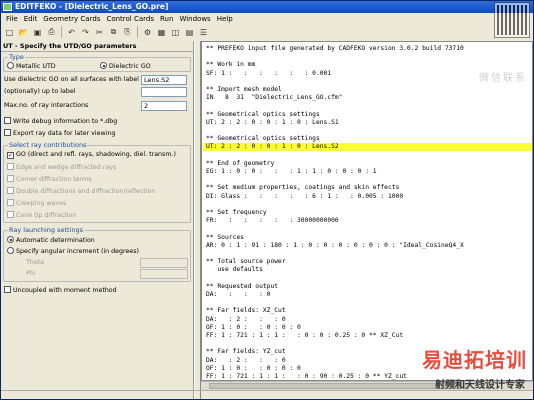 This screenshot has height=400, width=534. Describe the element at coordinates (203, 32) in the screenshot. I see `list-icon: ☰` at that location.